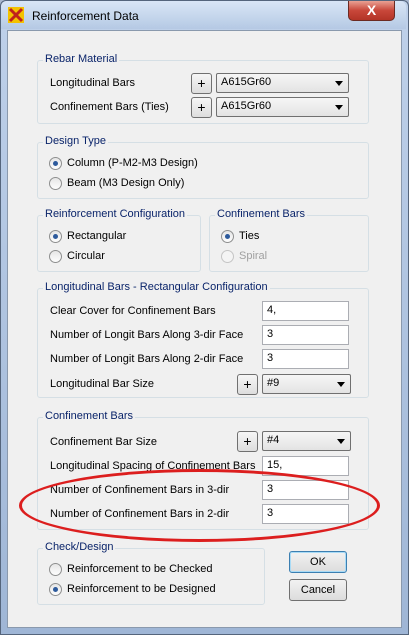  I want to click on clear-cover-label: Clear Cover for Confinement Bars, so click(133, 311).